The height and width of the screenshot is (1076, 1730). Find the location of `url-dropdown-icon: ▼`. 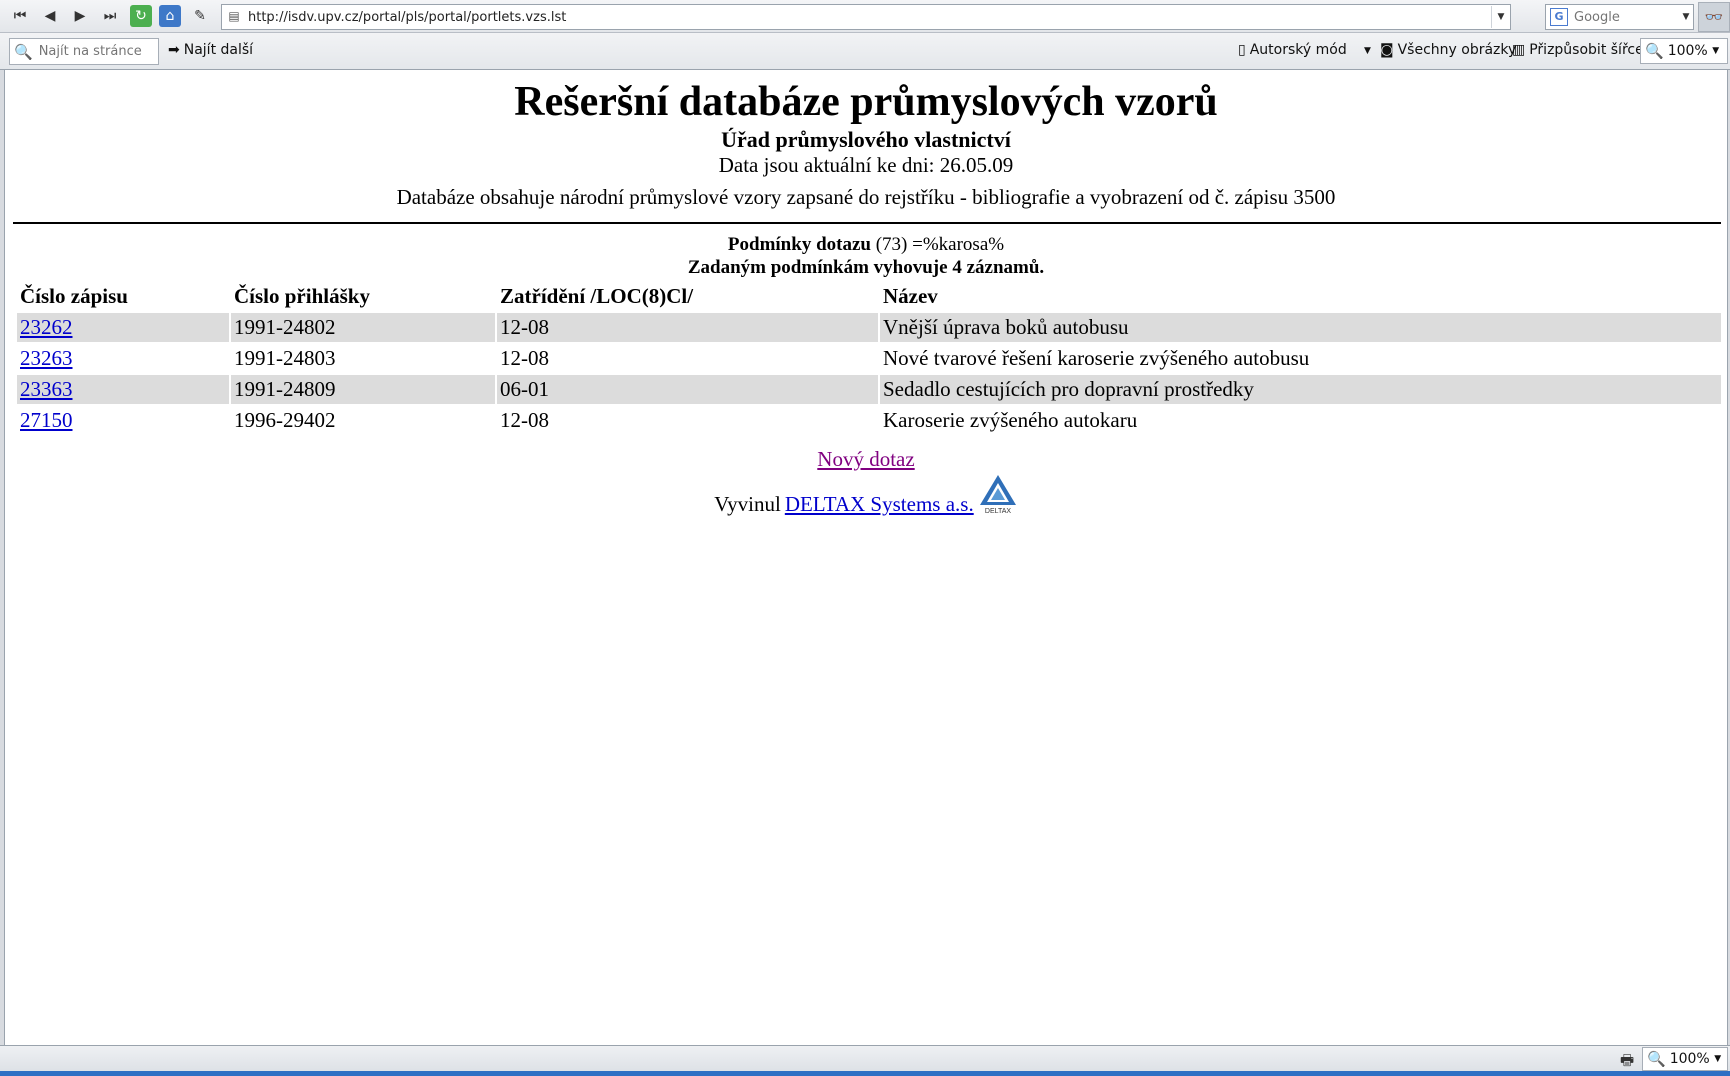

url-dropdown-icon: ▼ is located at coordinates (1500, 17).